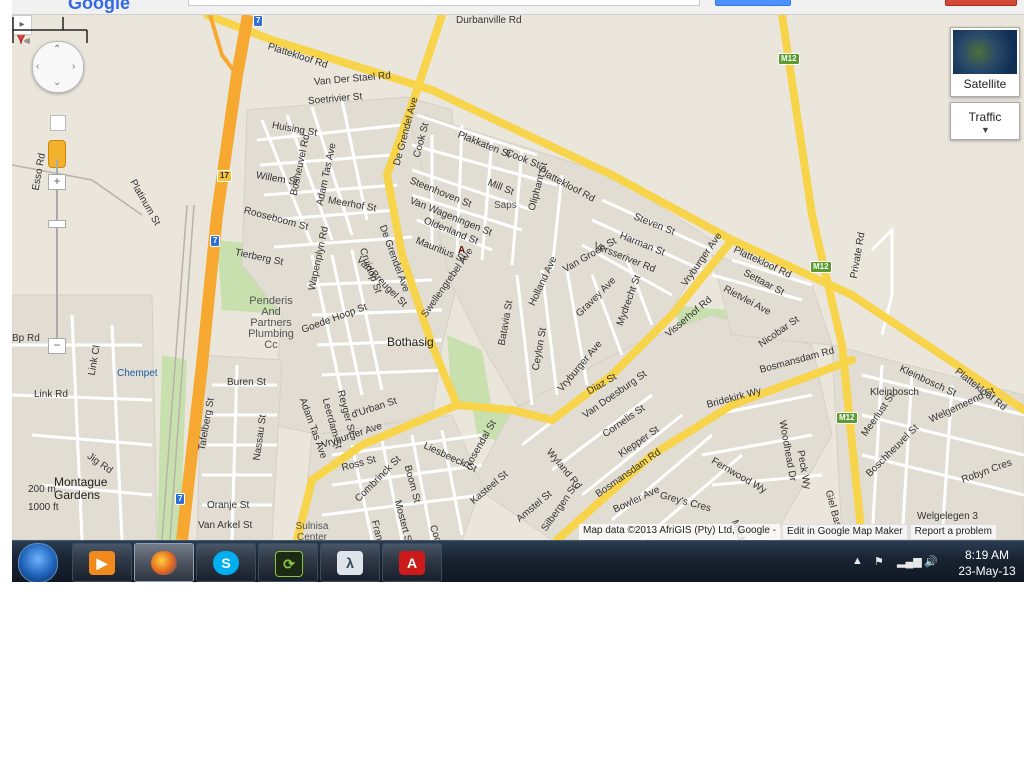 The width and height of the screenshot is (1024, 768). I want to click on taskbar-acrobat-button: A, so click(412, 562).